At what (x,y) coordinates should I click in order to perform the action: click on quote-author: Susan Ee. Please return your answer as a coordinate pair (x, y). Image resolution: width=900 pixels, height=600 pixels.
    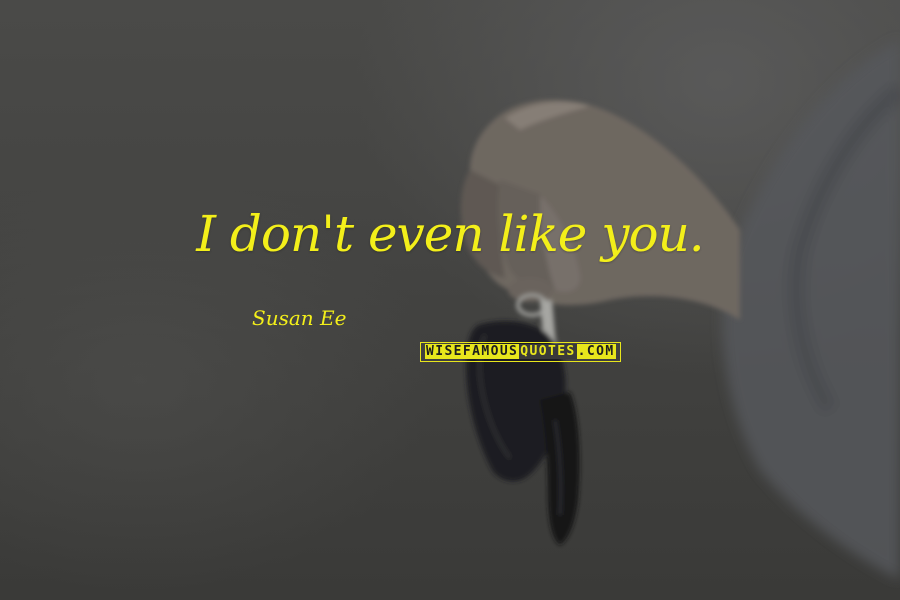
    Looking at the image, I should click on (299, 318).